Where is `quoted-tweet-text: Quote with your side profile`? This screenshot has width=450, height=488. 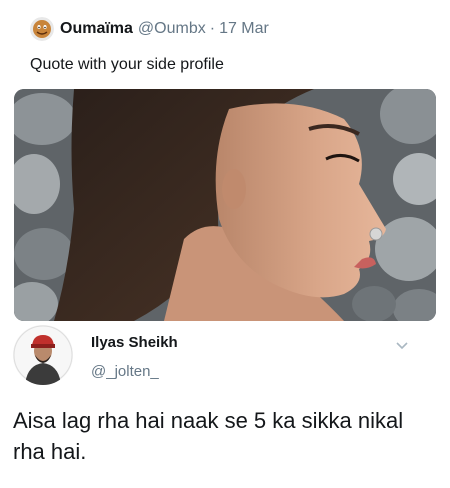
quoted-tweet-text: Quote with your side profile is located at coordinates (127, 64).